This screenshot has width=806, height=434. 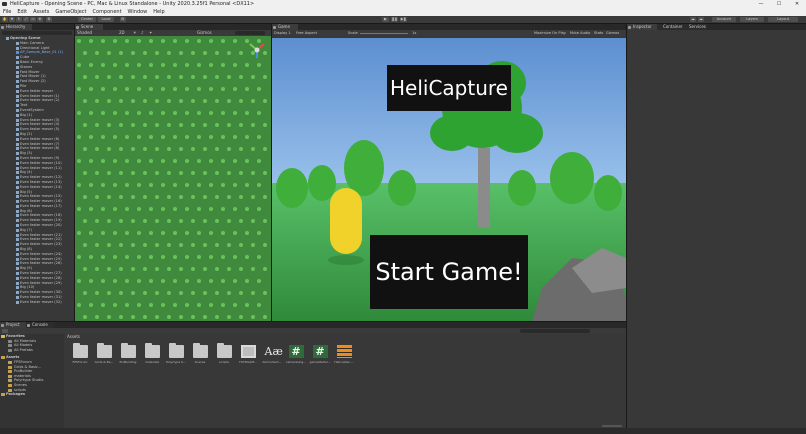 What do you see at coordinates (555, 331) in the screenshot?
I see `project-search-input` at bounding box center [555, 331].